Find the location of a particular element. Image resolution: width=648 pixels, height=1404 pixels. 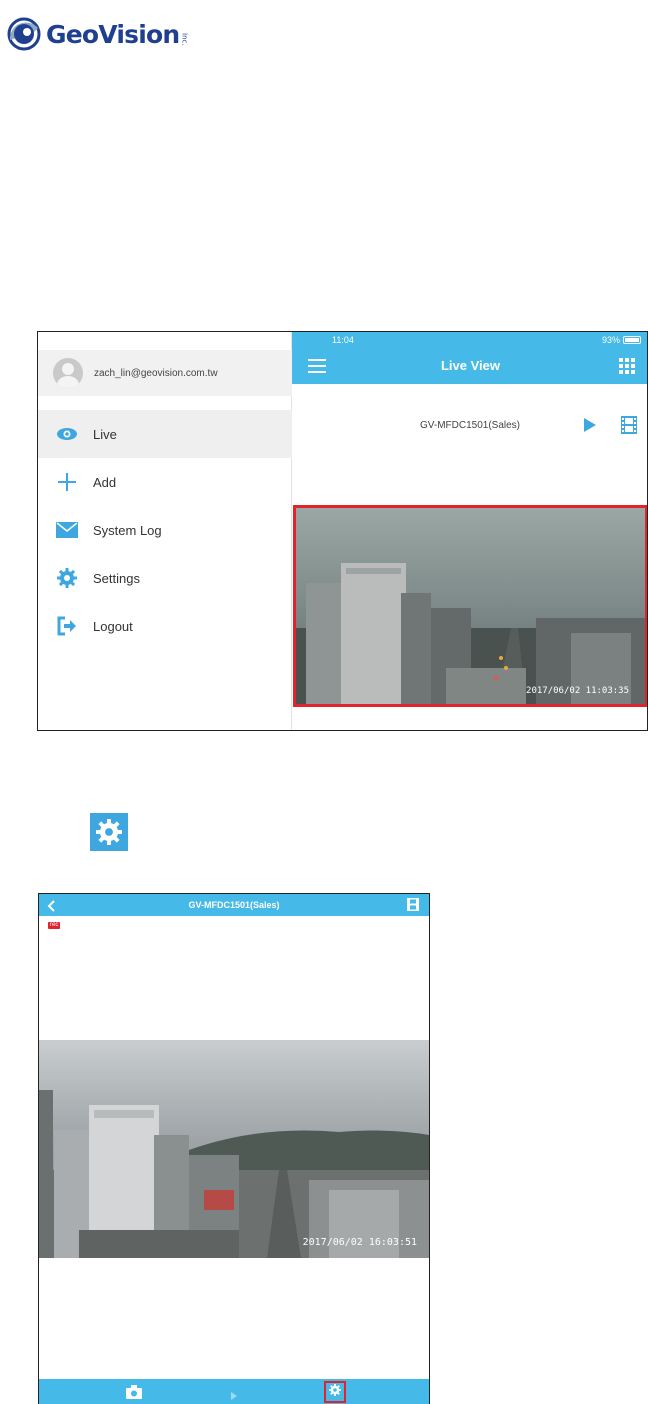

eye-icon is located at coordinates (67, 434).